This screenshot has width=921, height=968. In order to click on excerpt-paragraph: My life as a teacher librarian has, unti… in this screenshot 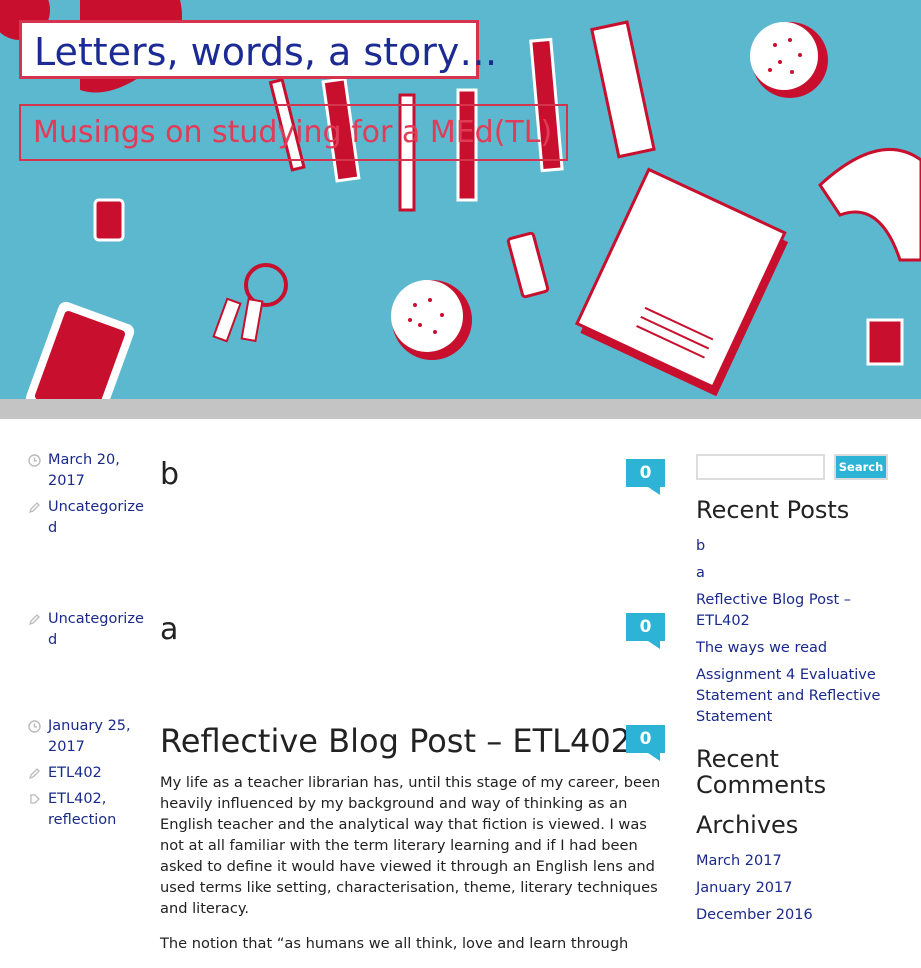, I will do `click(410, 845)`.